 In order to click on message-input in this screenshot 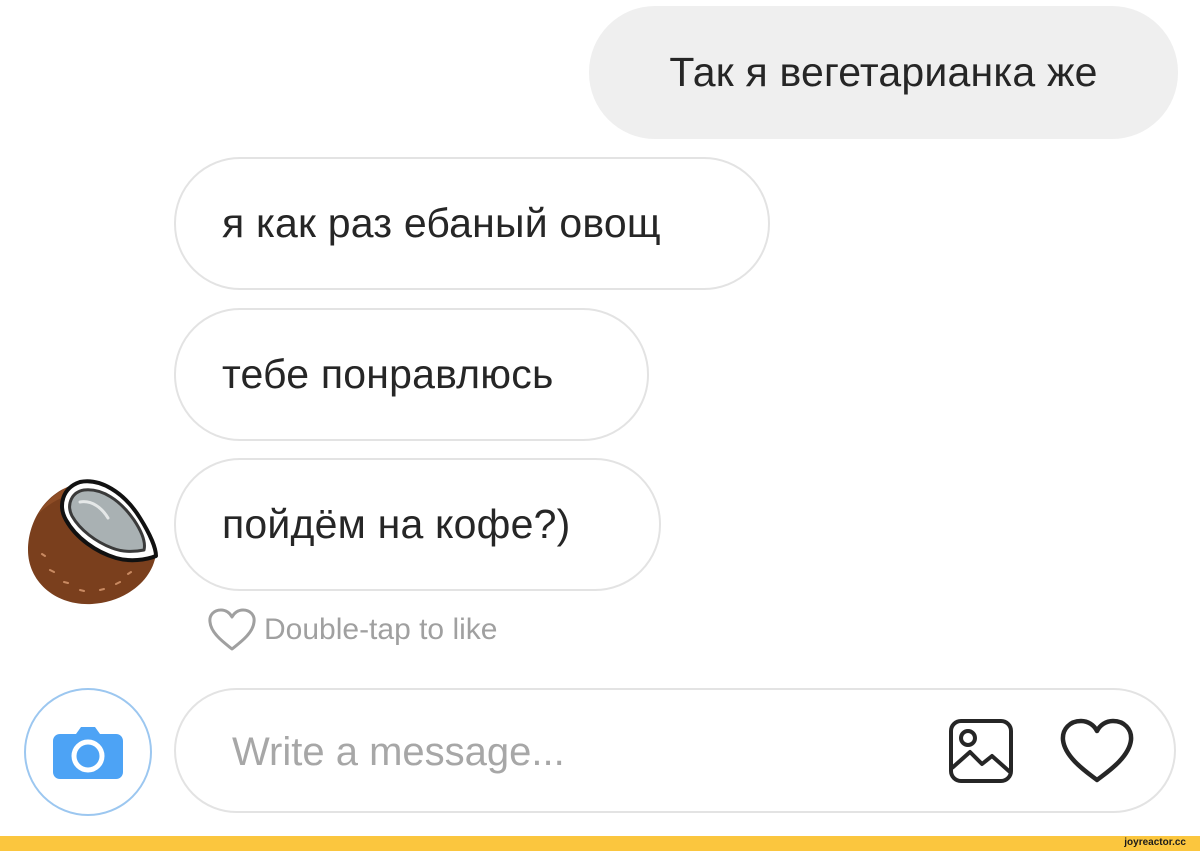, I will do `click(577, 752)`.